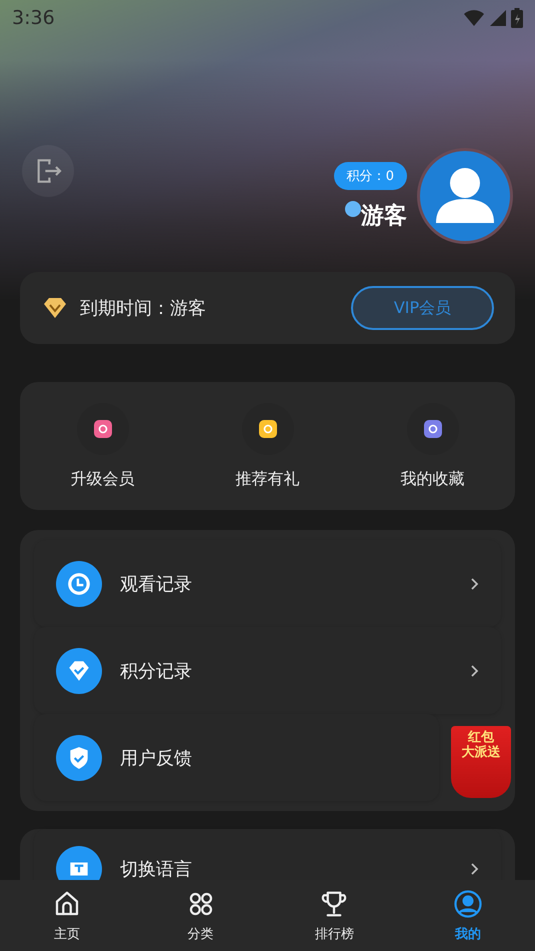 This screenshot has width=535, height=951. What do you see at coordinates (468, 903) in the screenshot?
I see `user-icon` at bounding box center [468, 903].